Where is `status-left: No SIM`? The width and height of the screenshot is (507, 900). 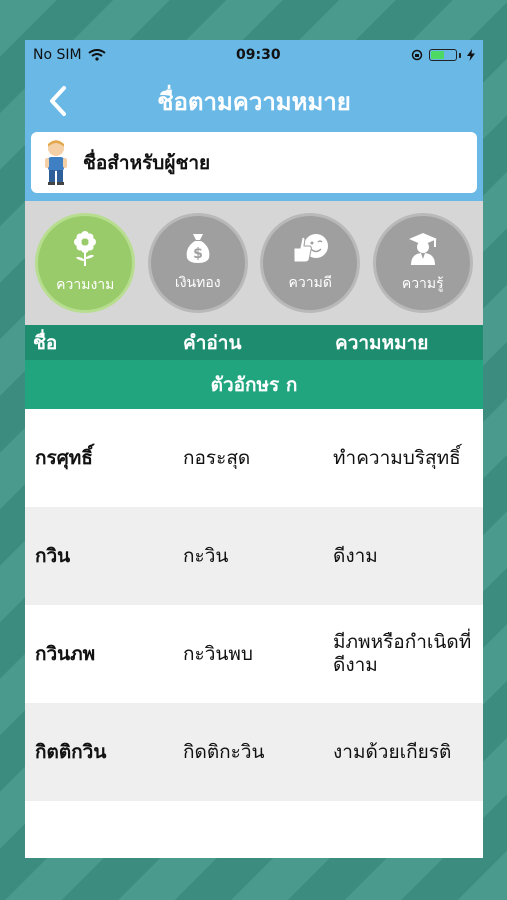 status-left: No SIM is located at coordinates (69, 55).